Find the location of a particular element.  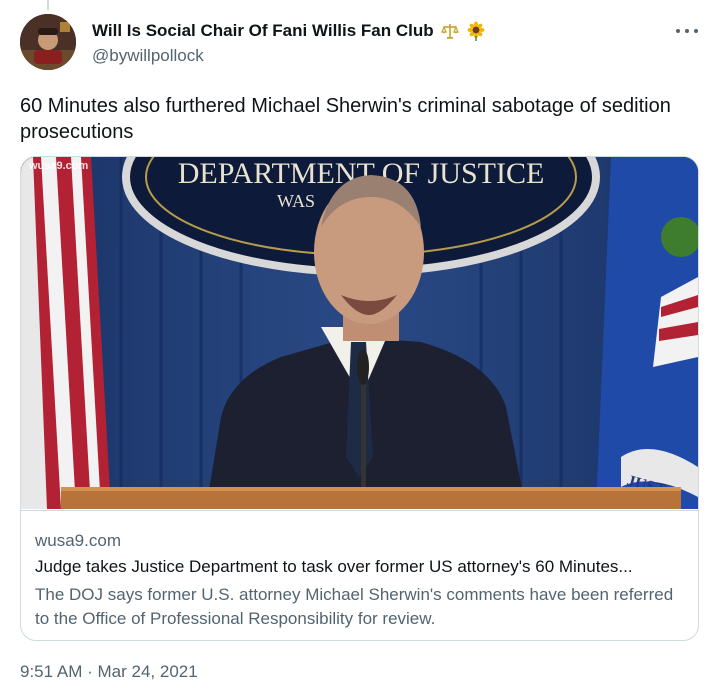

tweet-timestamp: 9:51 AM · Mar 24, 2021 is located at coordinates (109, 672).